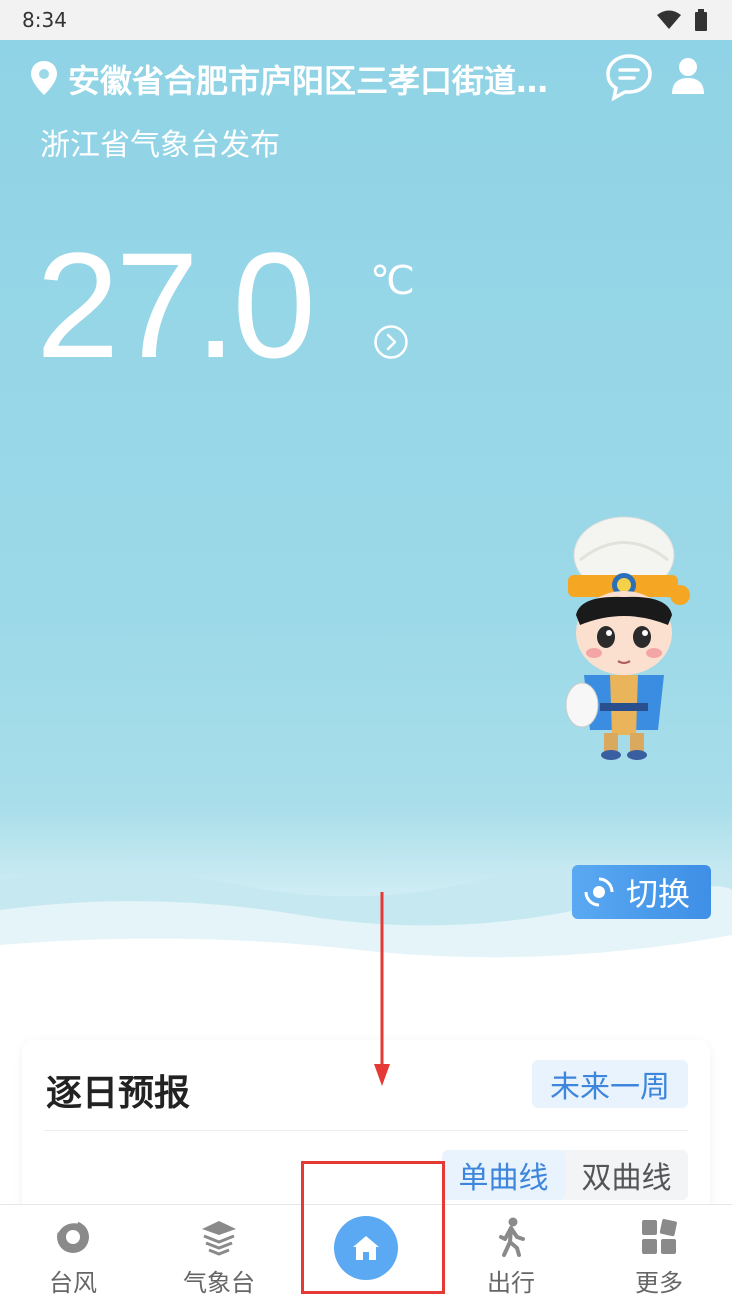  I want to click on nav-label-more: 更多, so click(659, 1283).